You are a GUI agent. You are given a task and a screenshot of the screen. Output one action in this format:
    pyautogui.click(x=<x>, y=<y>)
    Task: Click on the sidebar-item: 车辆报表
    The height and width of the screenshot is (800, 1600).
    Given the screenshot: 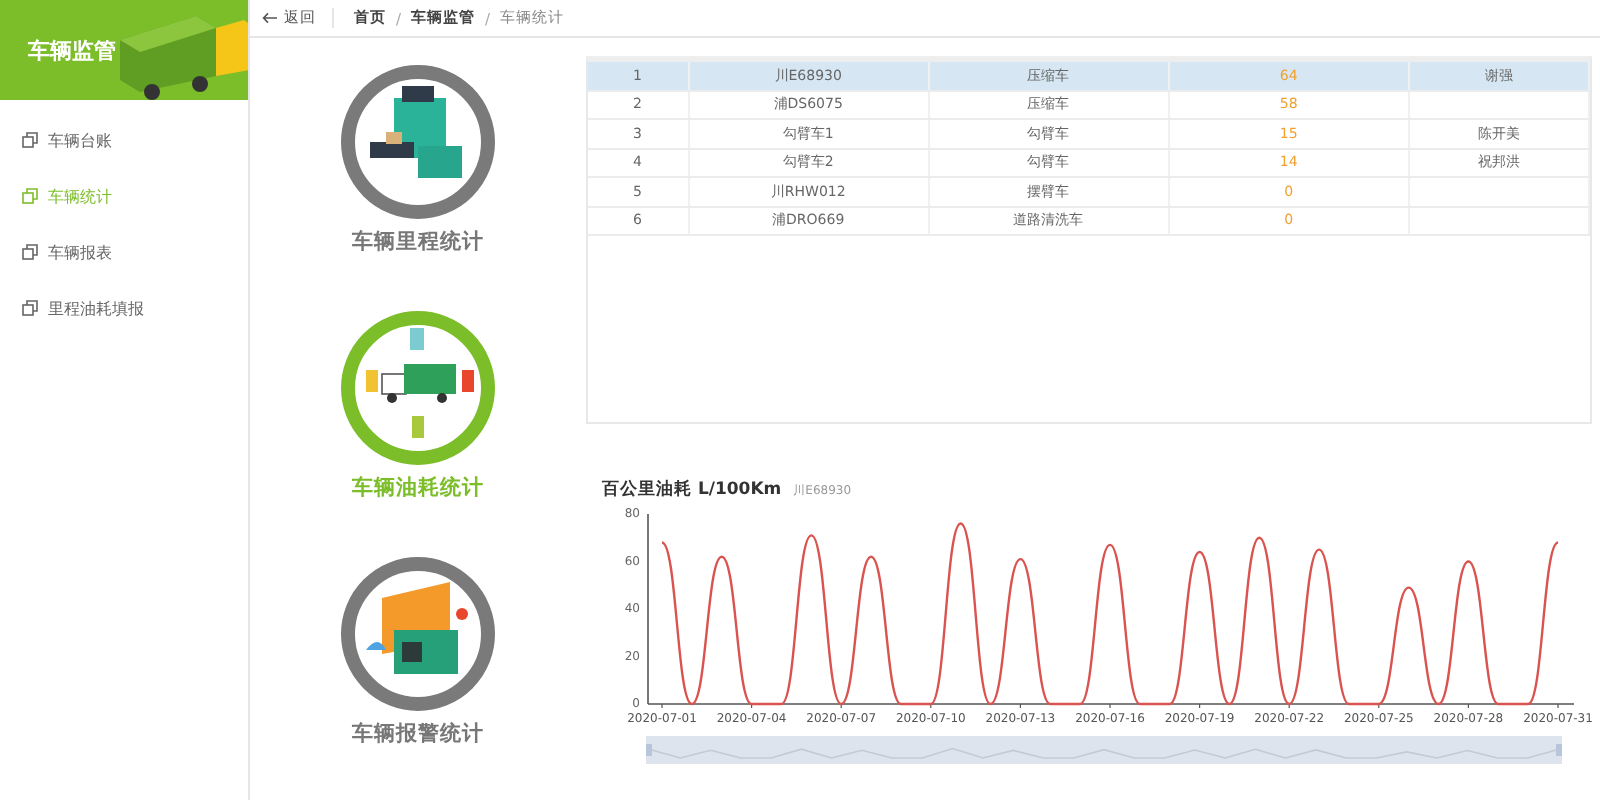 What is the action you would take?
    pyautogui.click(x=124, y=252)
    